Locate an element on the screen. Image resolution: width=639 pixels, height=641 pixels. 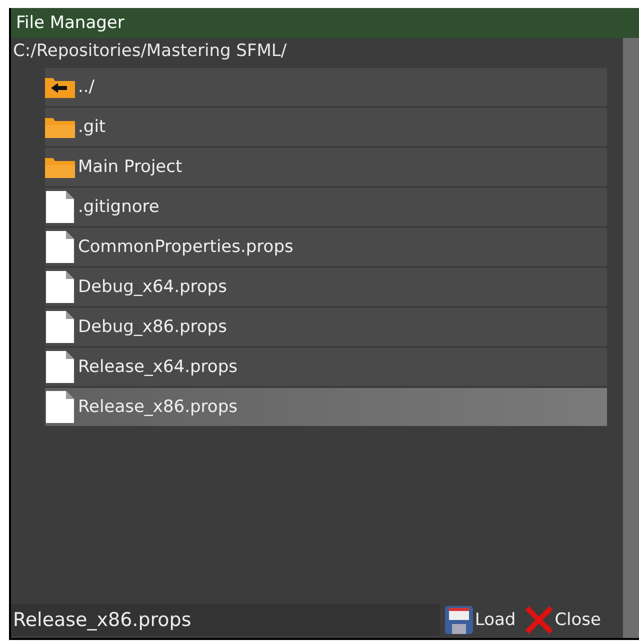
back-arrow-folder-icon is located at coordinates (60, 87).